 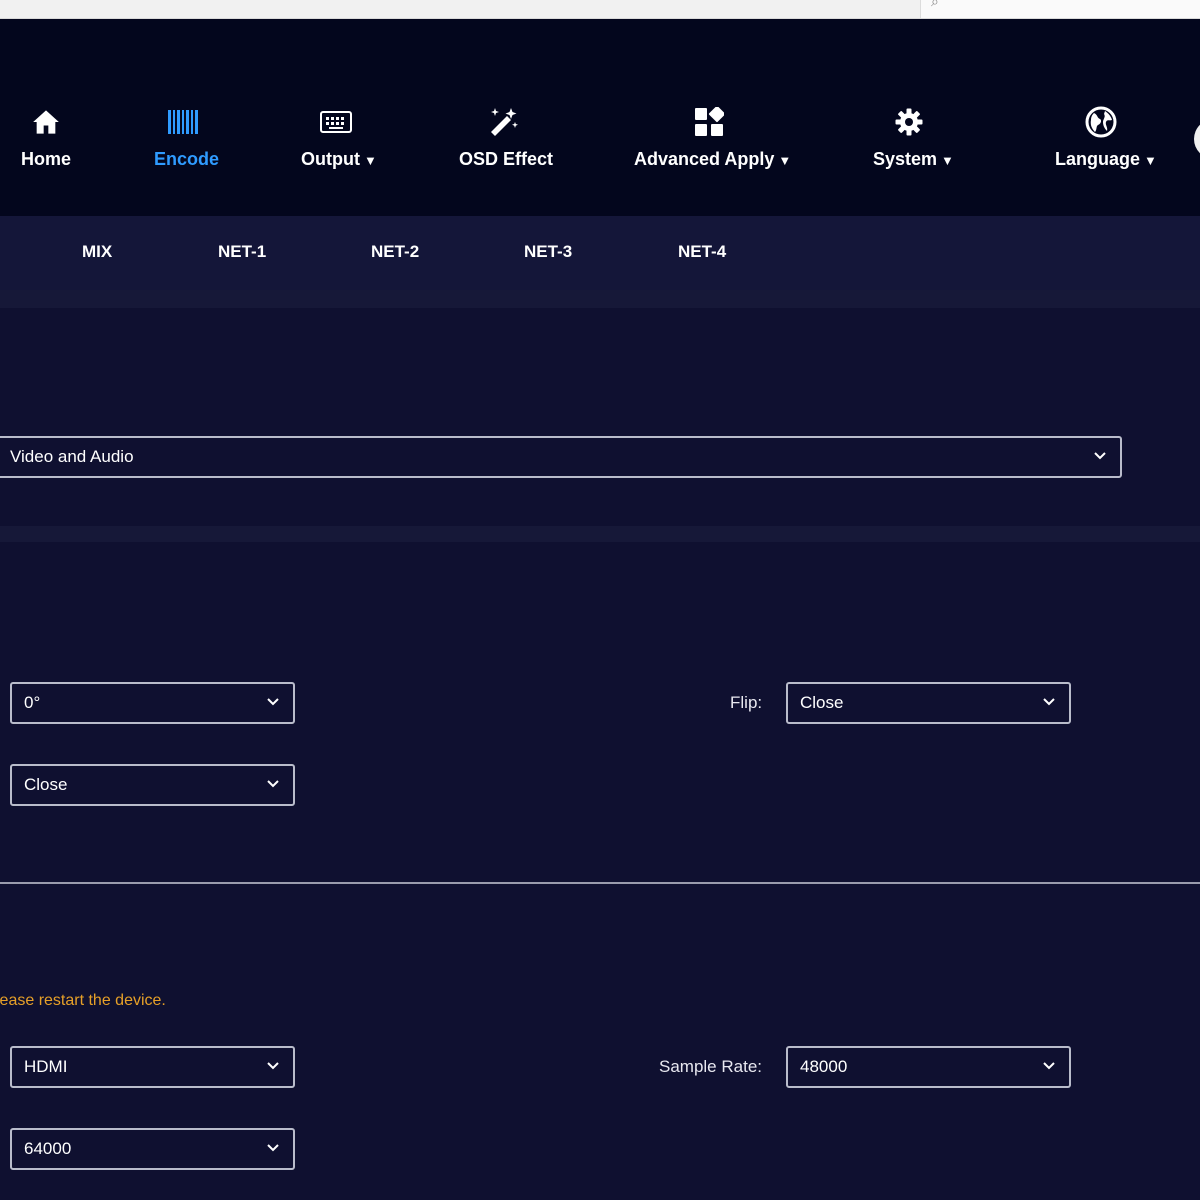 What do you see at coordinates (709, 122) in the screenshot?
I see `apps-icon` at bounding box center [709, 122].